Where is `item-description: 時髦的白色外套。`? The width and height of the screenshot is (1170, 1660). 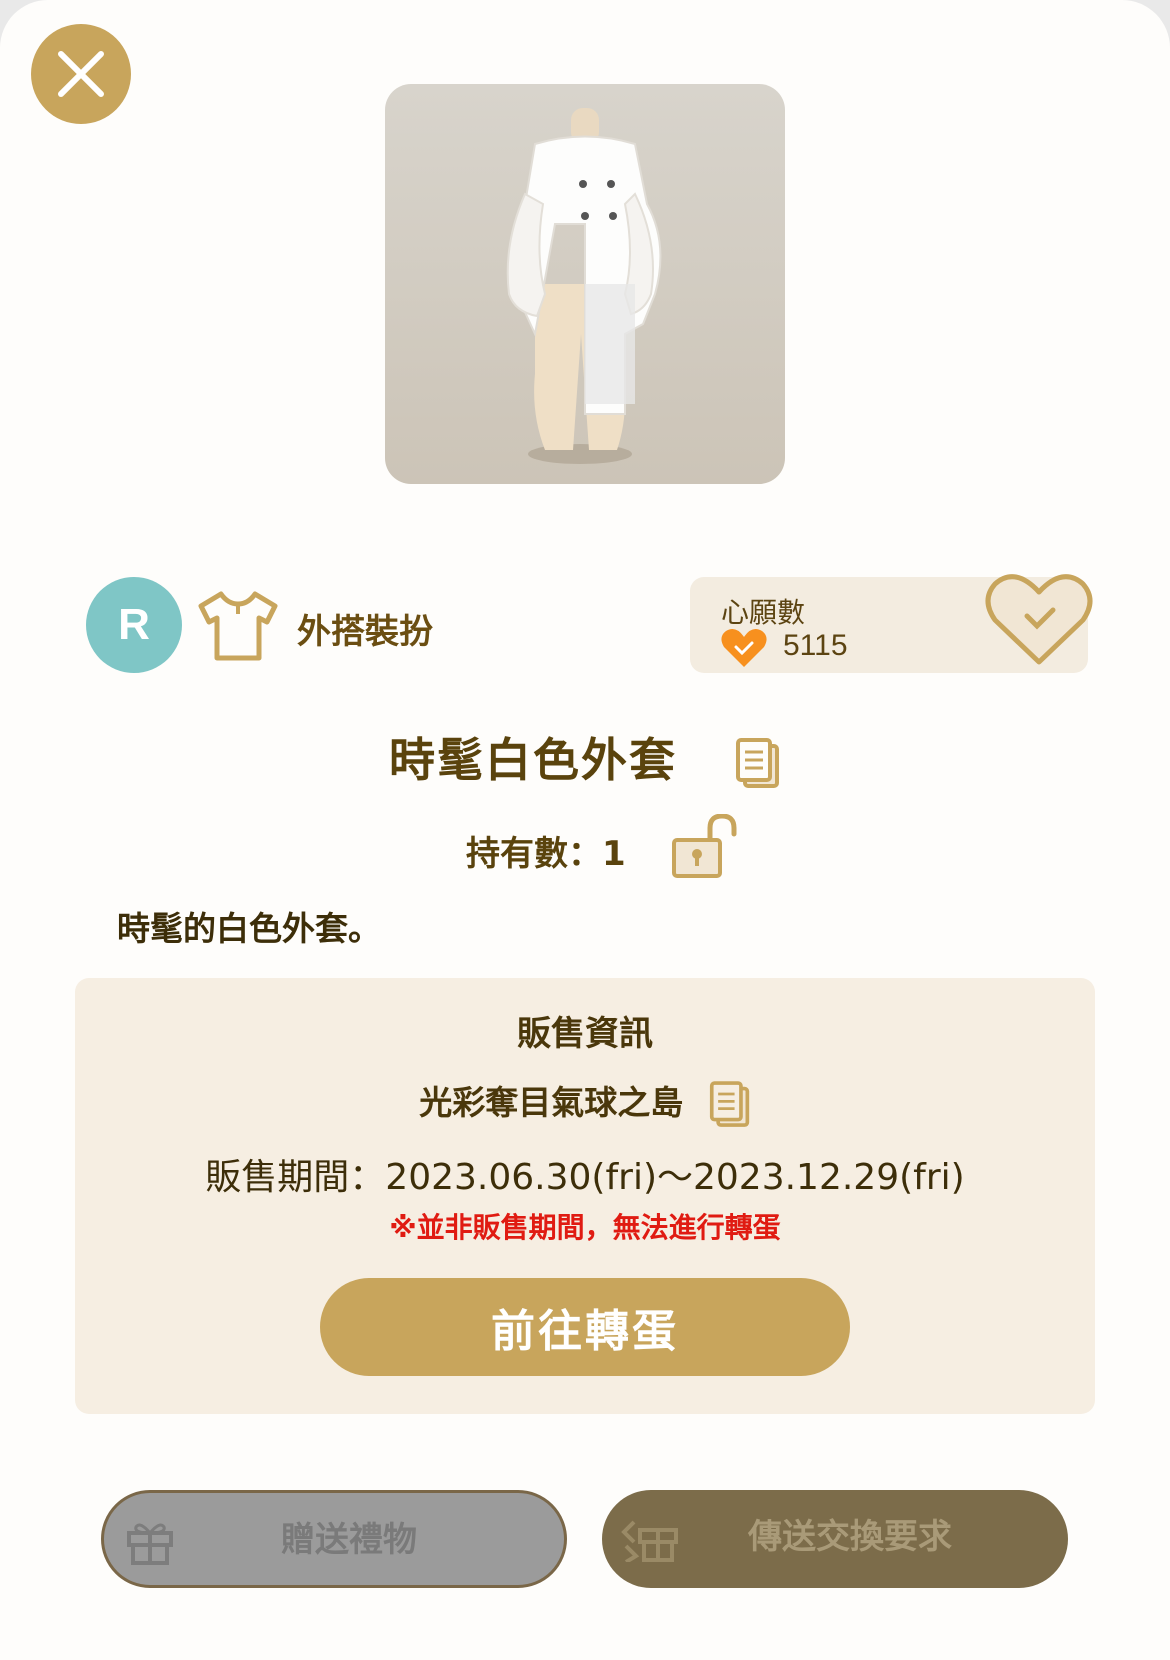
item-description: 時髦的白色外套。 is located at coordinates (249, 928).